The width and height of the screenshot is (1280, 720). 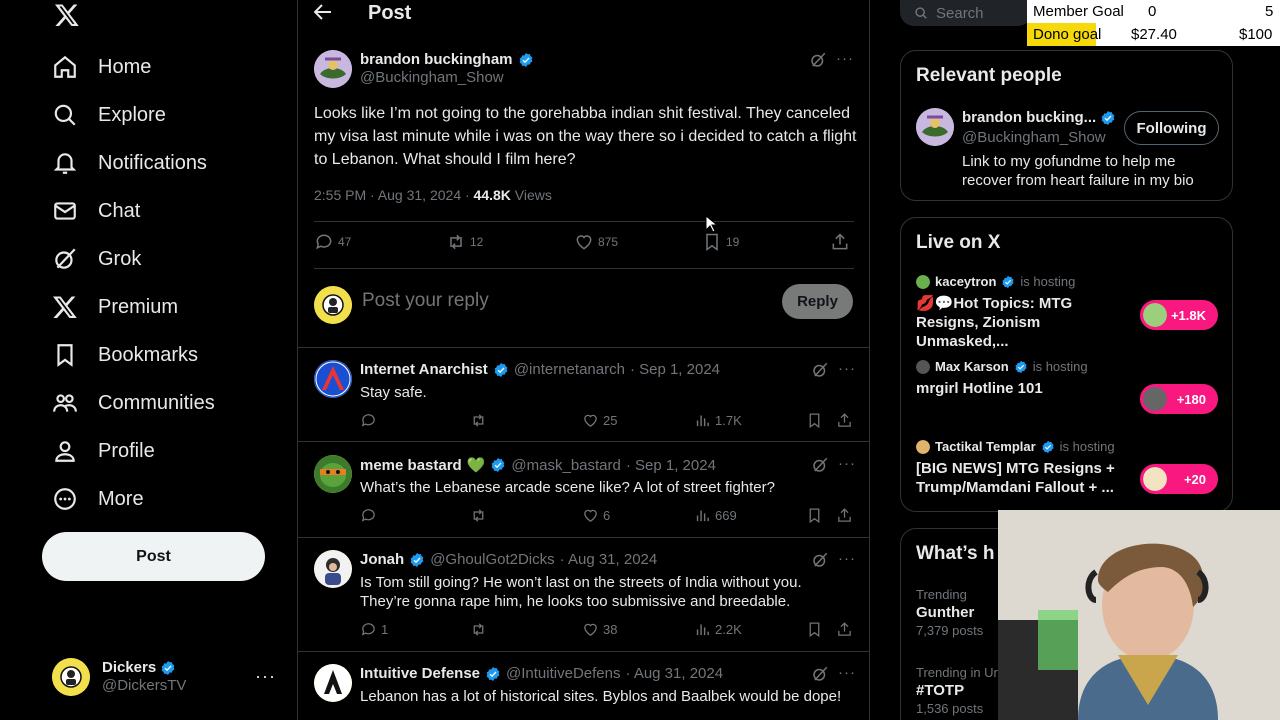 I want to click on like-count: 6, so click(x=607, y=515).